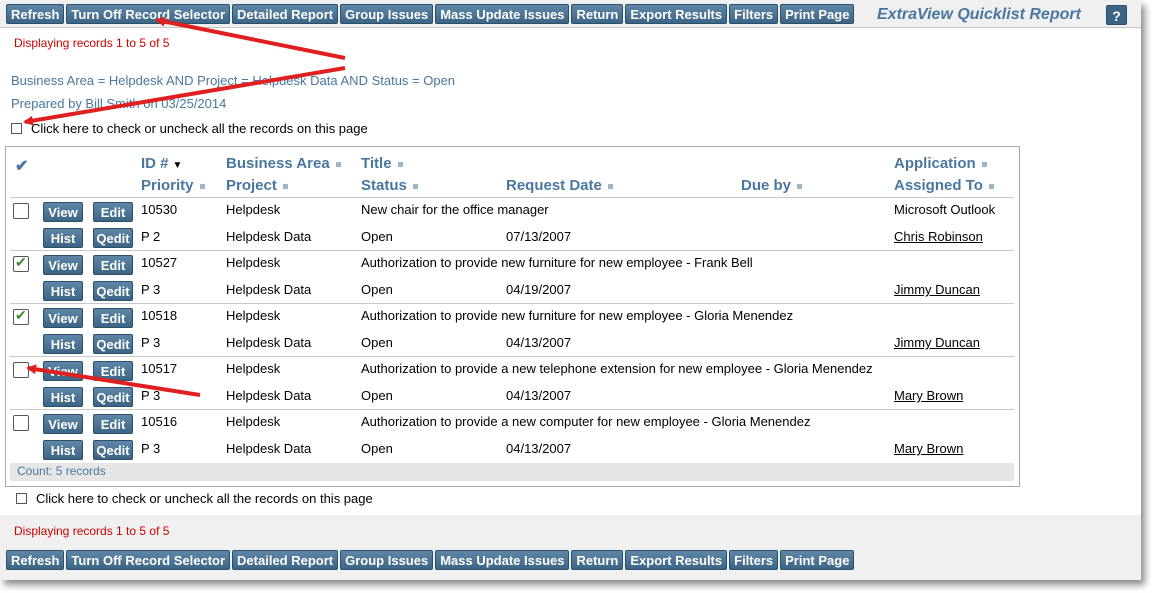  Describe the element at coordinates (21, 166) in the screenshot. I see `select-column-check-icon: ✔` at that location.